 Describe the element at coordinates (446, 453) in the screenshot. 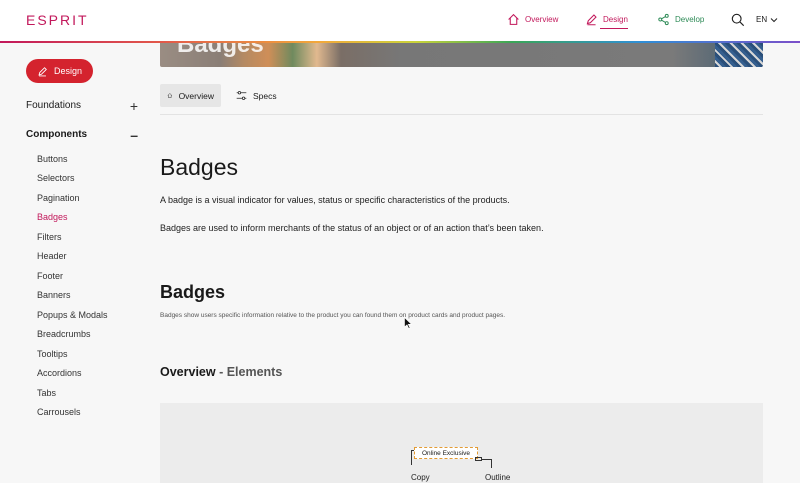

I see `online-exclusive-badge: Online Exclusive` at that location.